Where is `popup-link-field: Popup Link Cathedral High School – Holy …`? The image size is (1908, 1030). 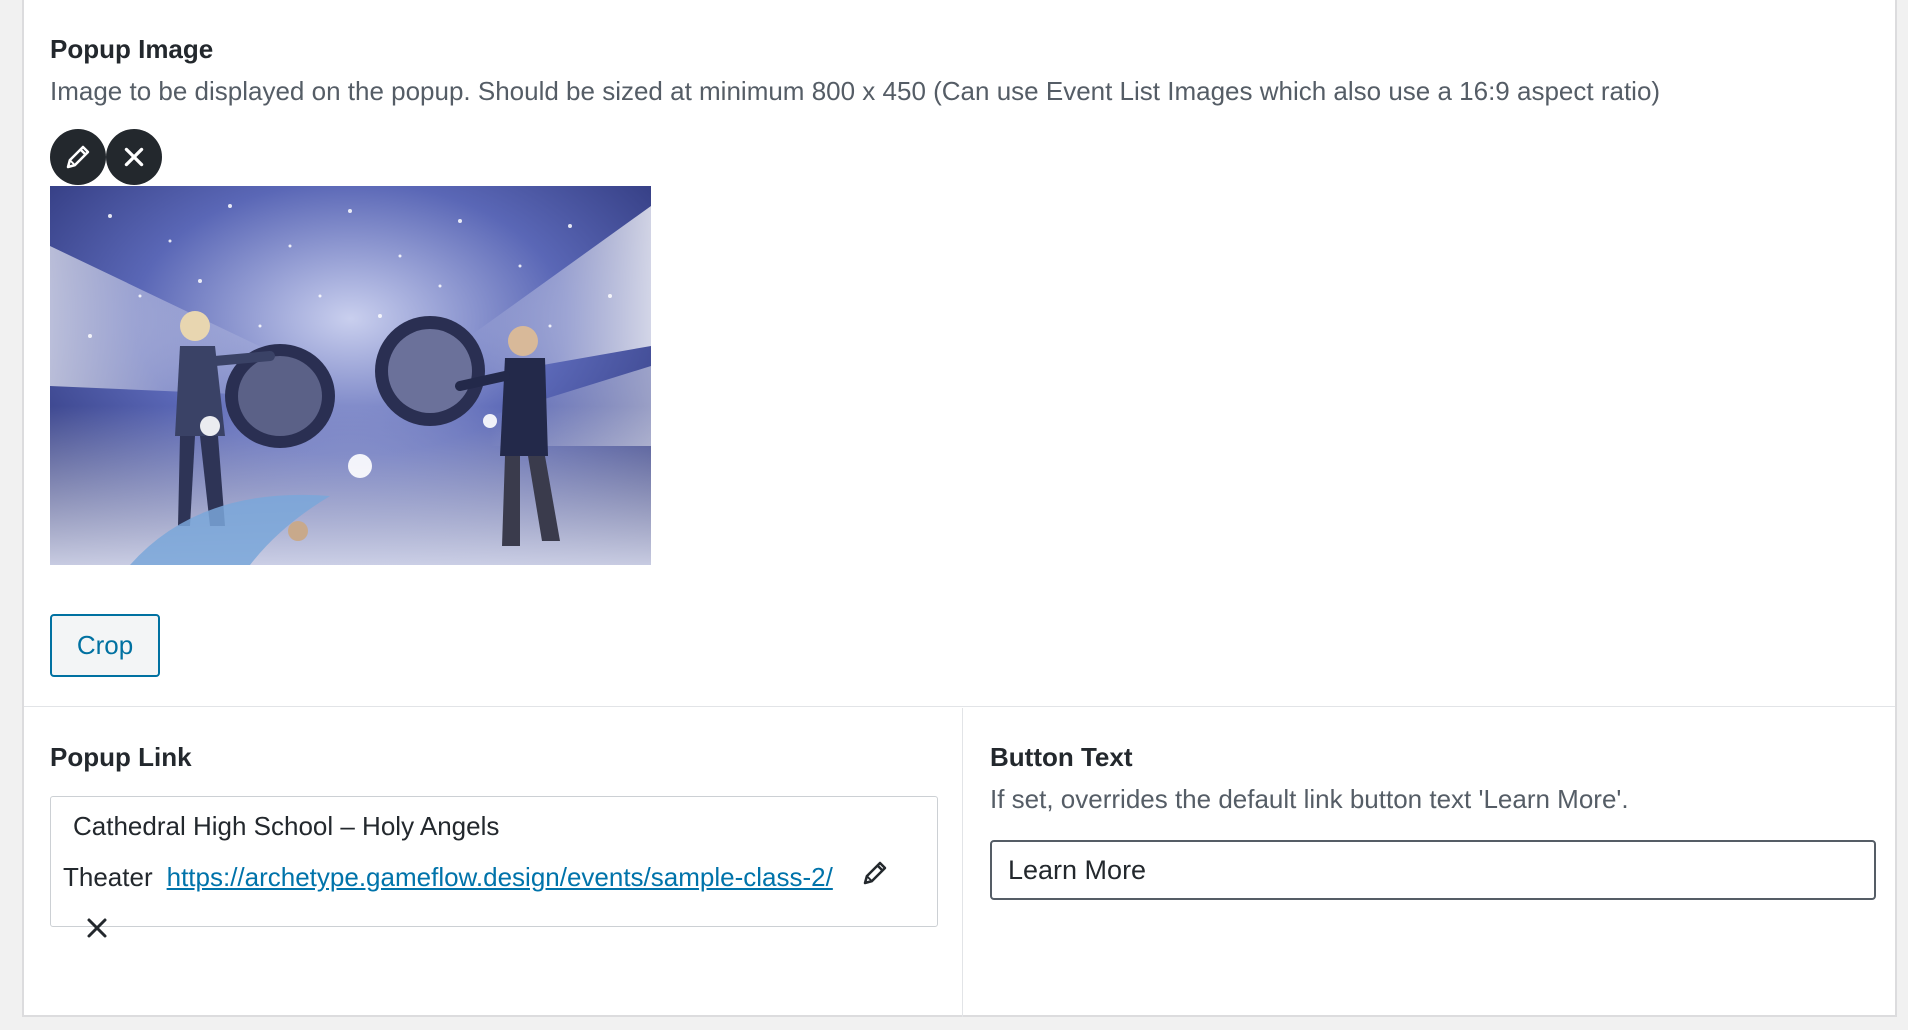
popup-link-field: Popup Link Cathedral High School – Holy … is located at coordinates (493, 862).